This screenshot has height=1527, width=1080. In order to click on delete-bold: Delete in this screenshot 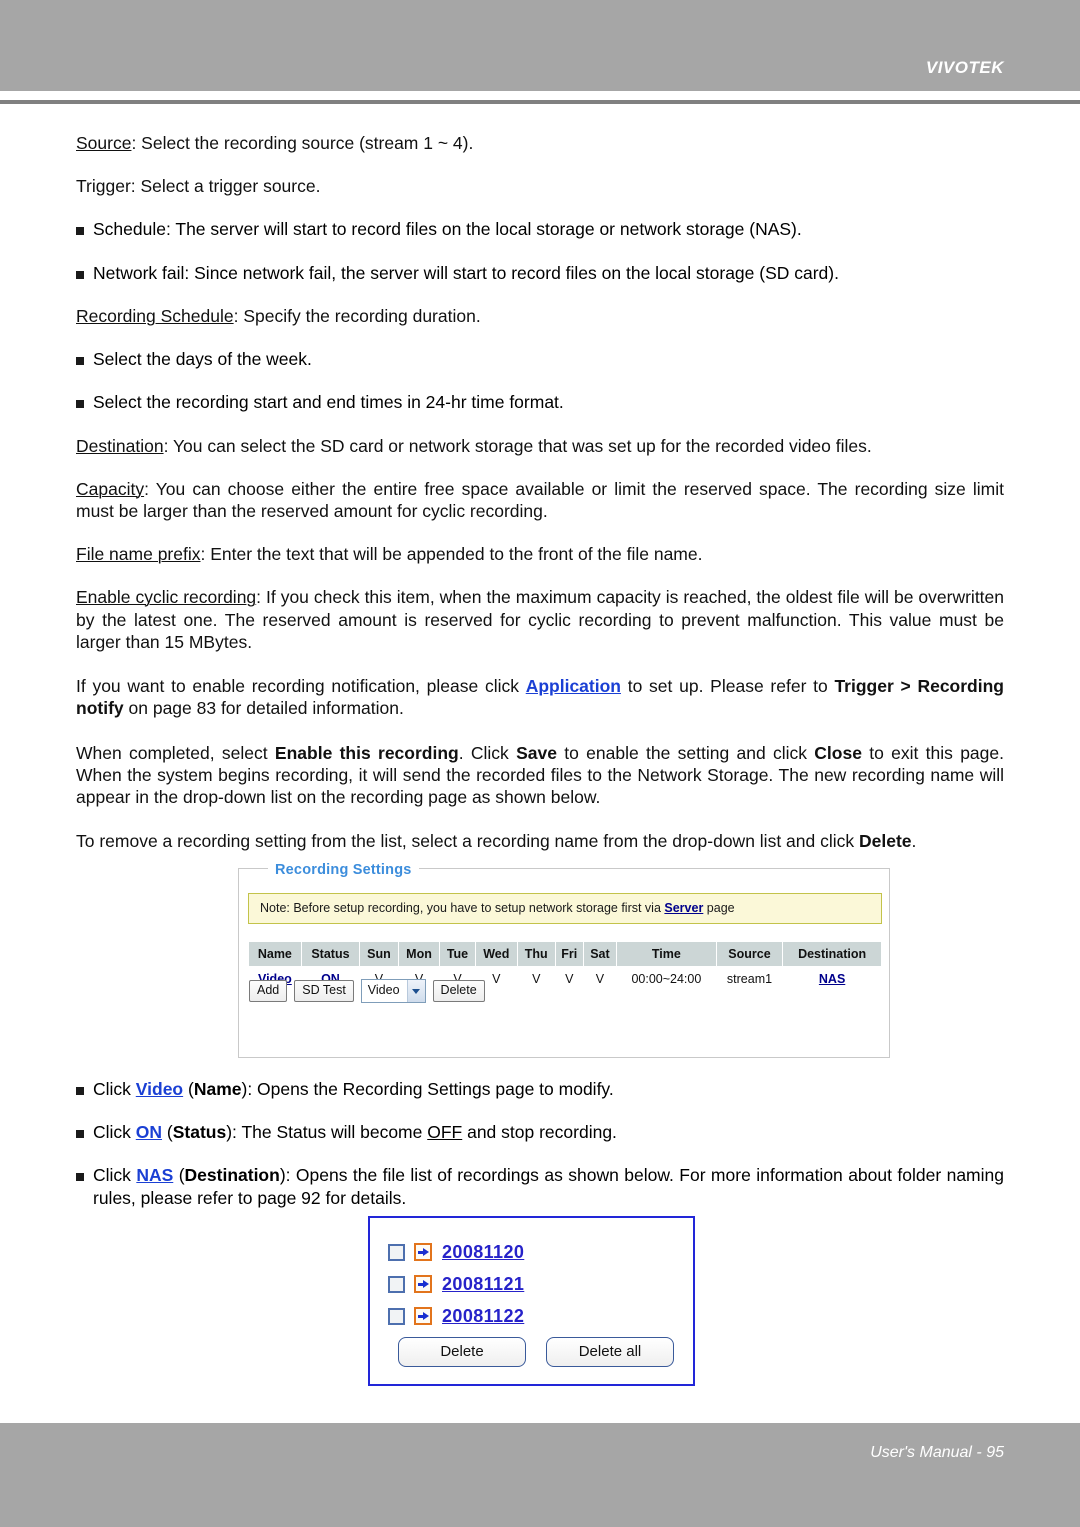, I will do `click(885, 841)`.